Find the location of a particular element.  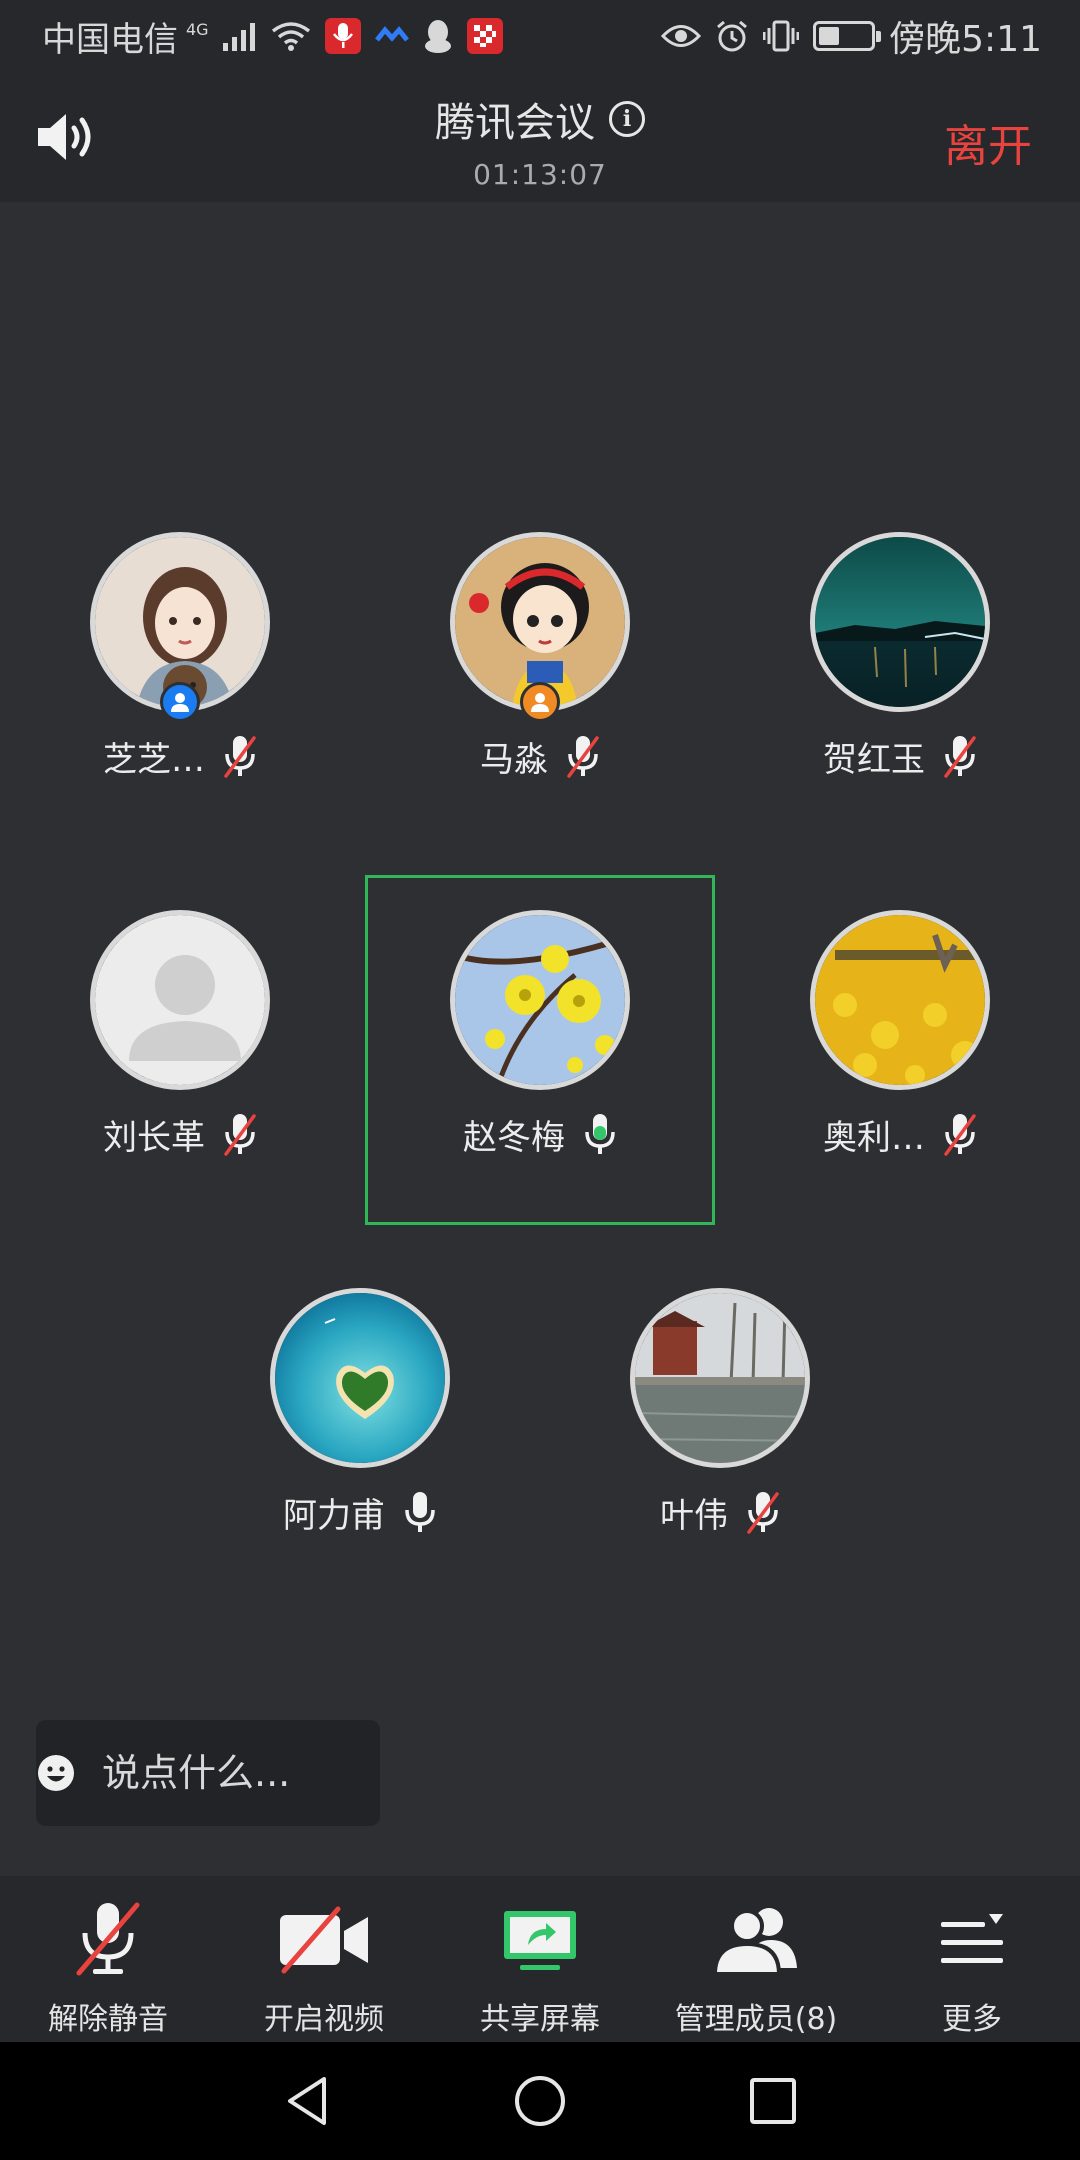

share-screen-button: 共享屏幕 is located at coordinates (540, 1959).